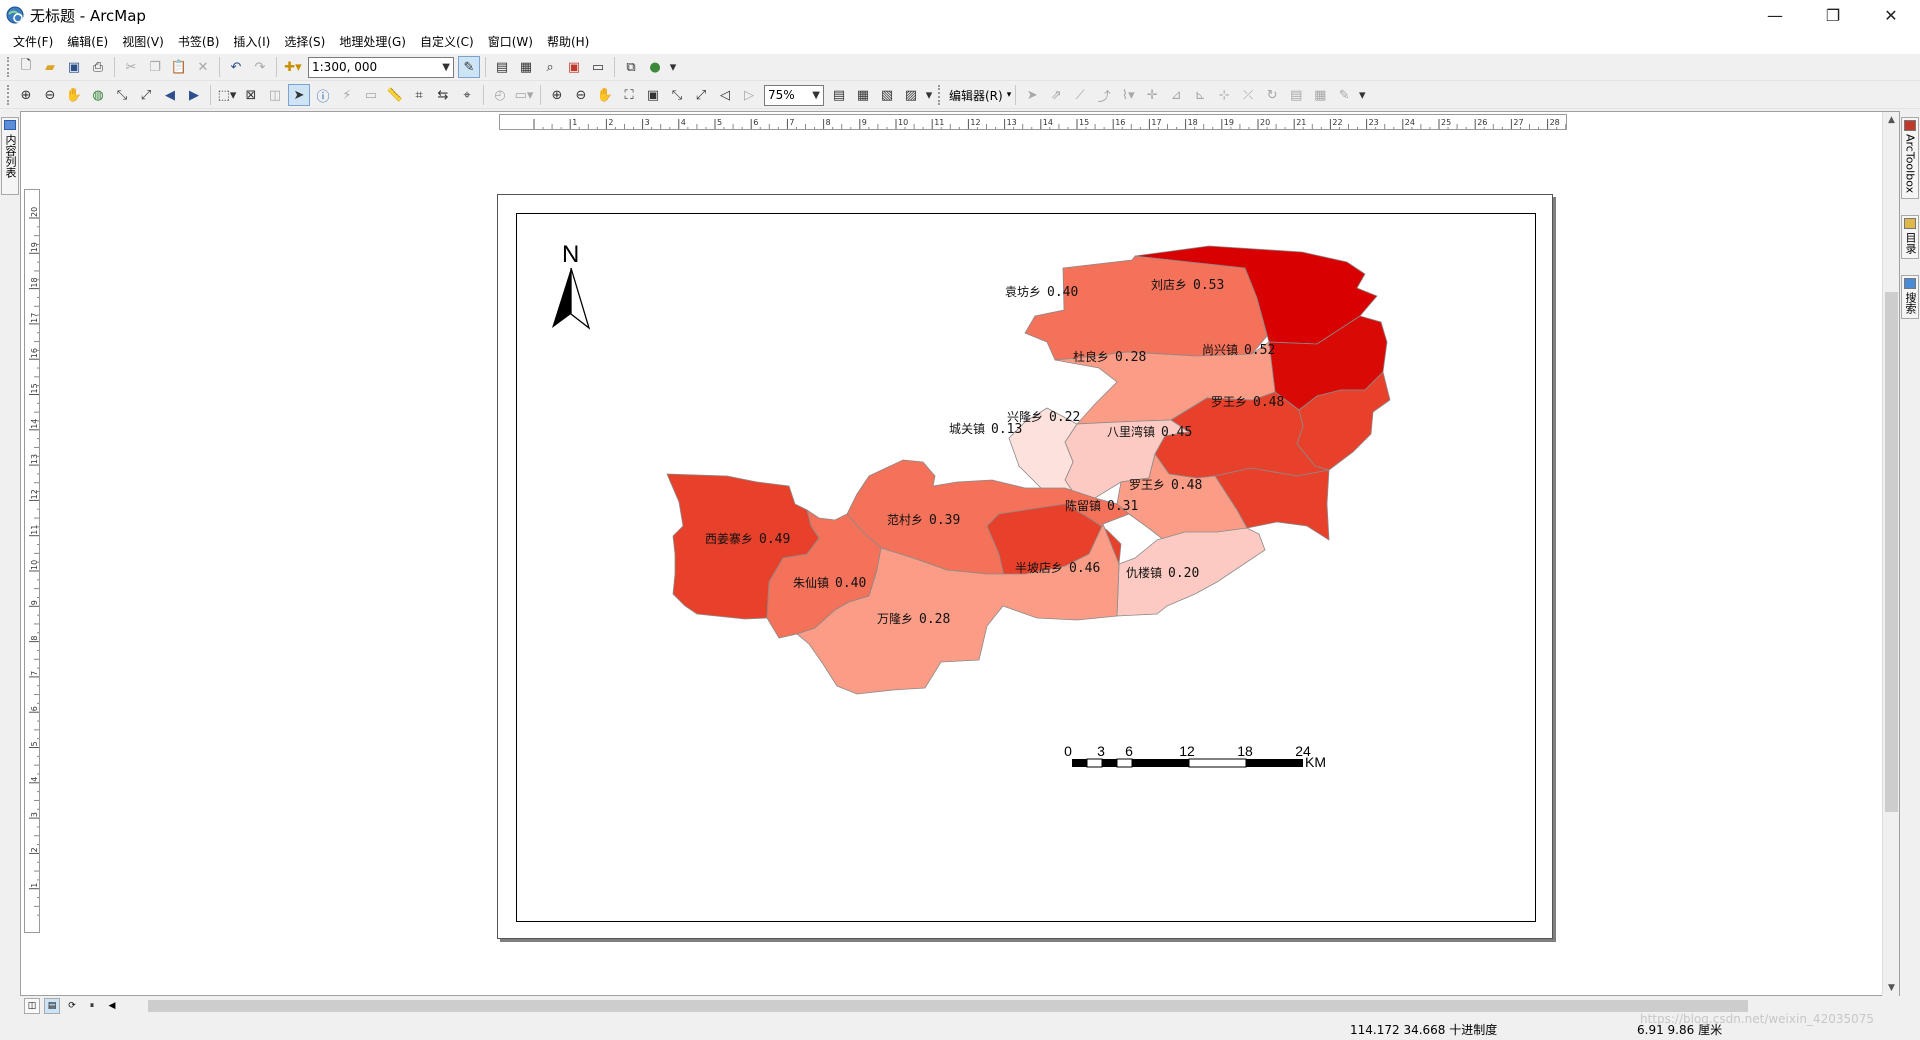 Image resolution: width=1920 pixels, height=1040 pixels. Describe the element at coordinates (236, 67) in the screenshot. I see `undo-icon: ↶` at that location.